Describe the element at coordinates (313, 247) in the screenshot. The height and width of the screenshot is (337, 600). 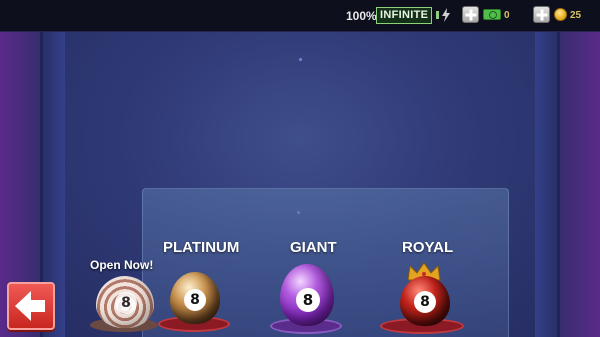
I see `giant-egg-label: GIANT` at that location.